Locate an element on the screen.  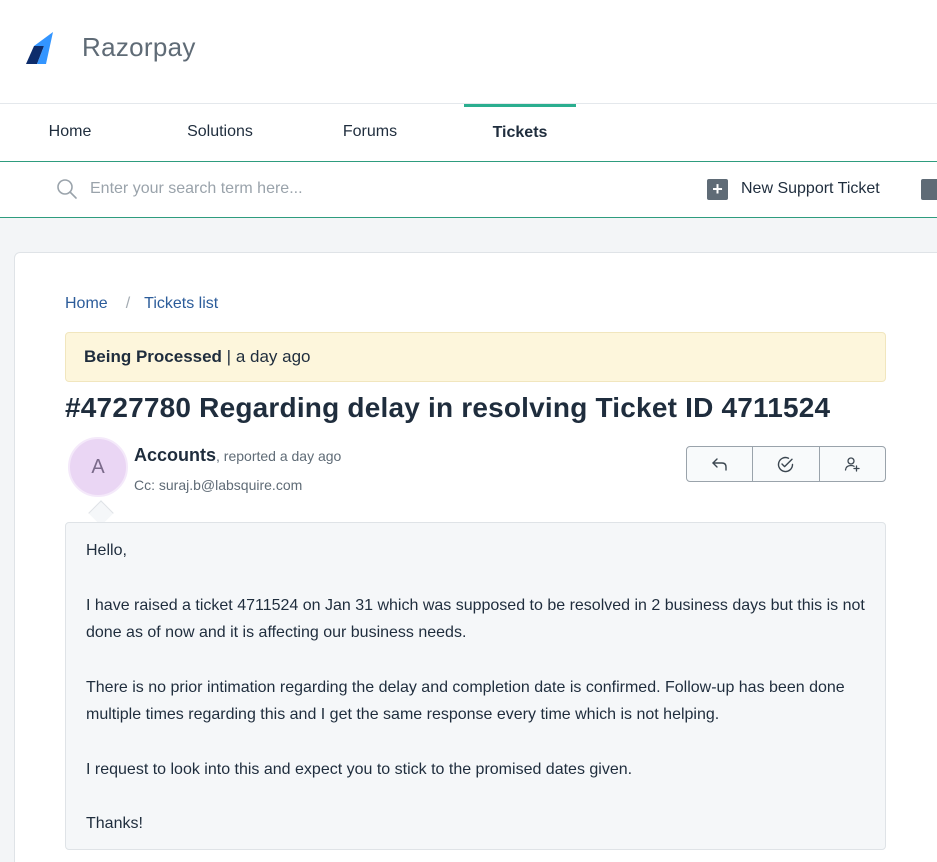
resolve-button is located at coordinates (786, 464).